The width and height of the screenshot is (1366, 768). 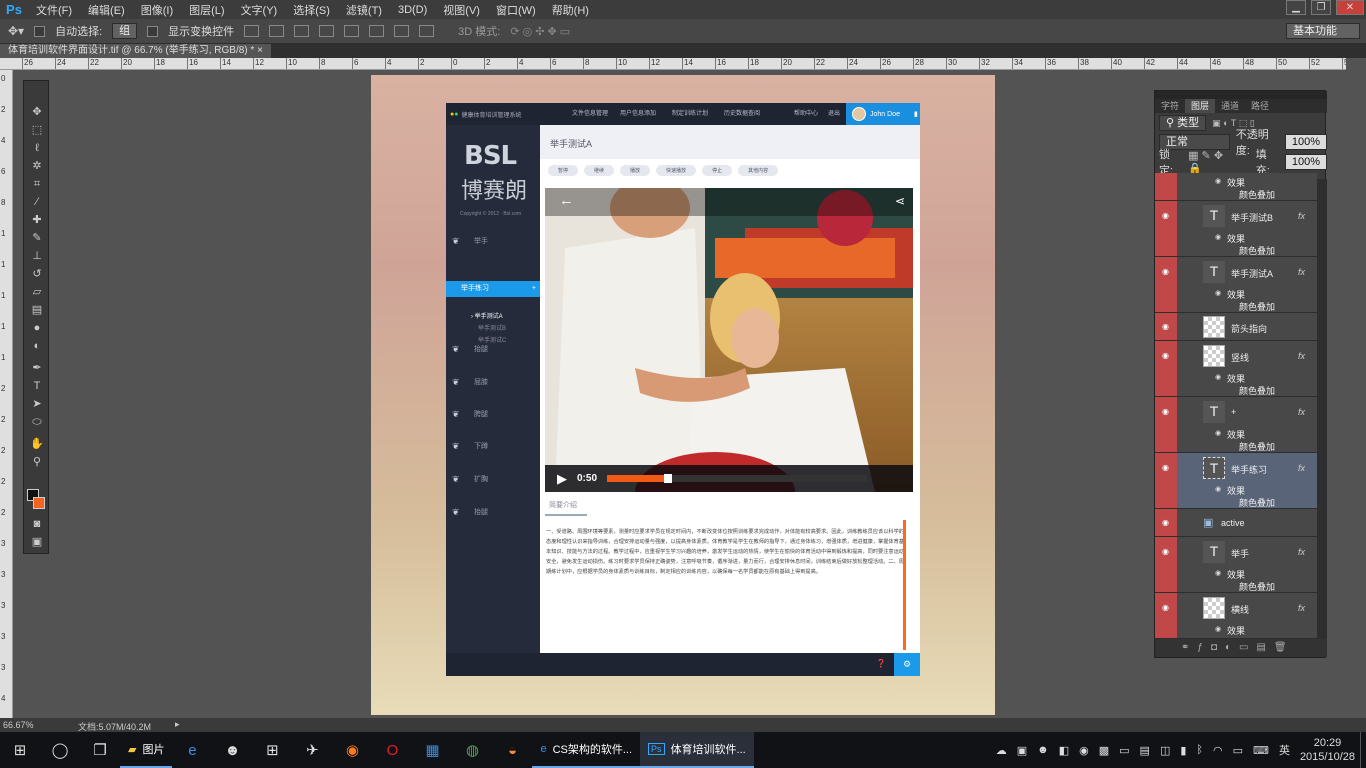 What do you see at coordinates (904, 585) in the screenshot?
I see `intro-scrollbar` at bounding box center [904, 585].